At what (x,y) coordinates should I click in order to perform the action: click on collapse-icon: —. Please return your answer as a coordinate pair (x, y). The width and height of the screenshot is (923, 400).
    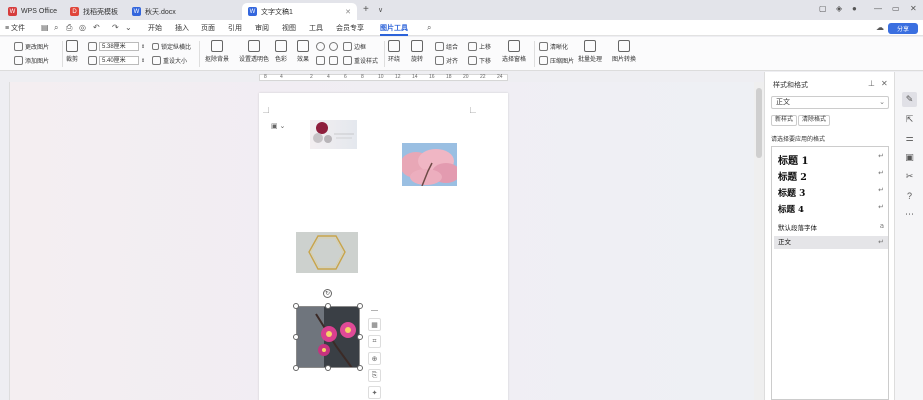
    Looking at the image, I should click on (374, 310).